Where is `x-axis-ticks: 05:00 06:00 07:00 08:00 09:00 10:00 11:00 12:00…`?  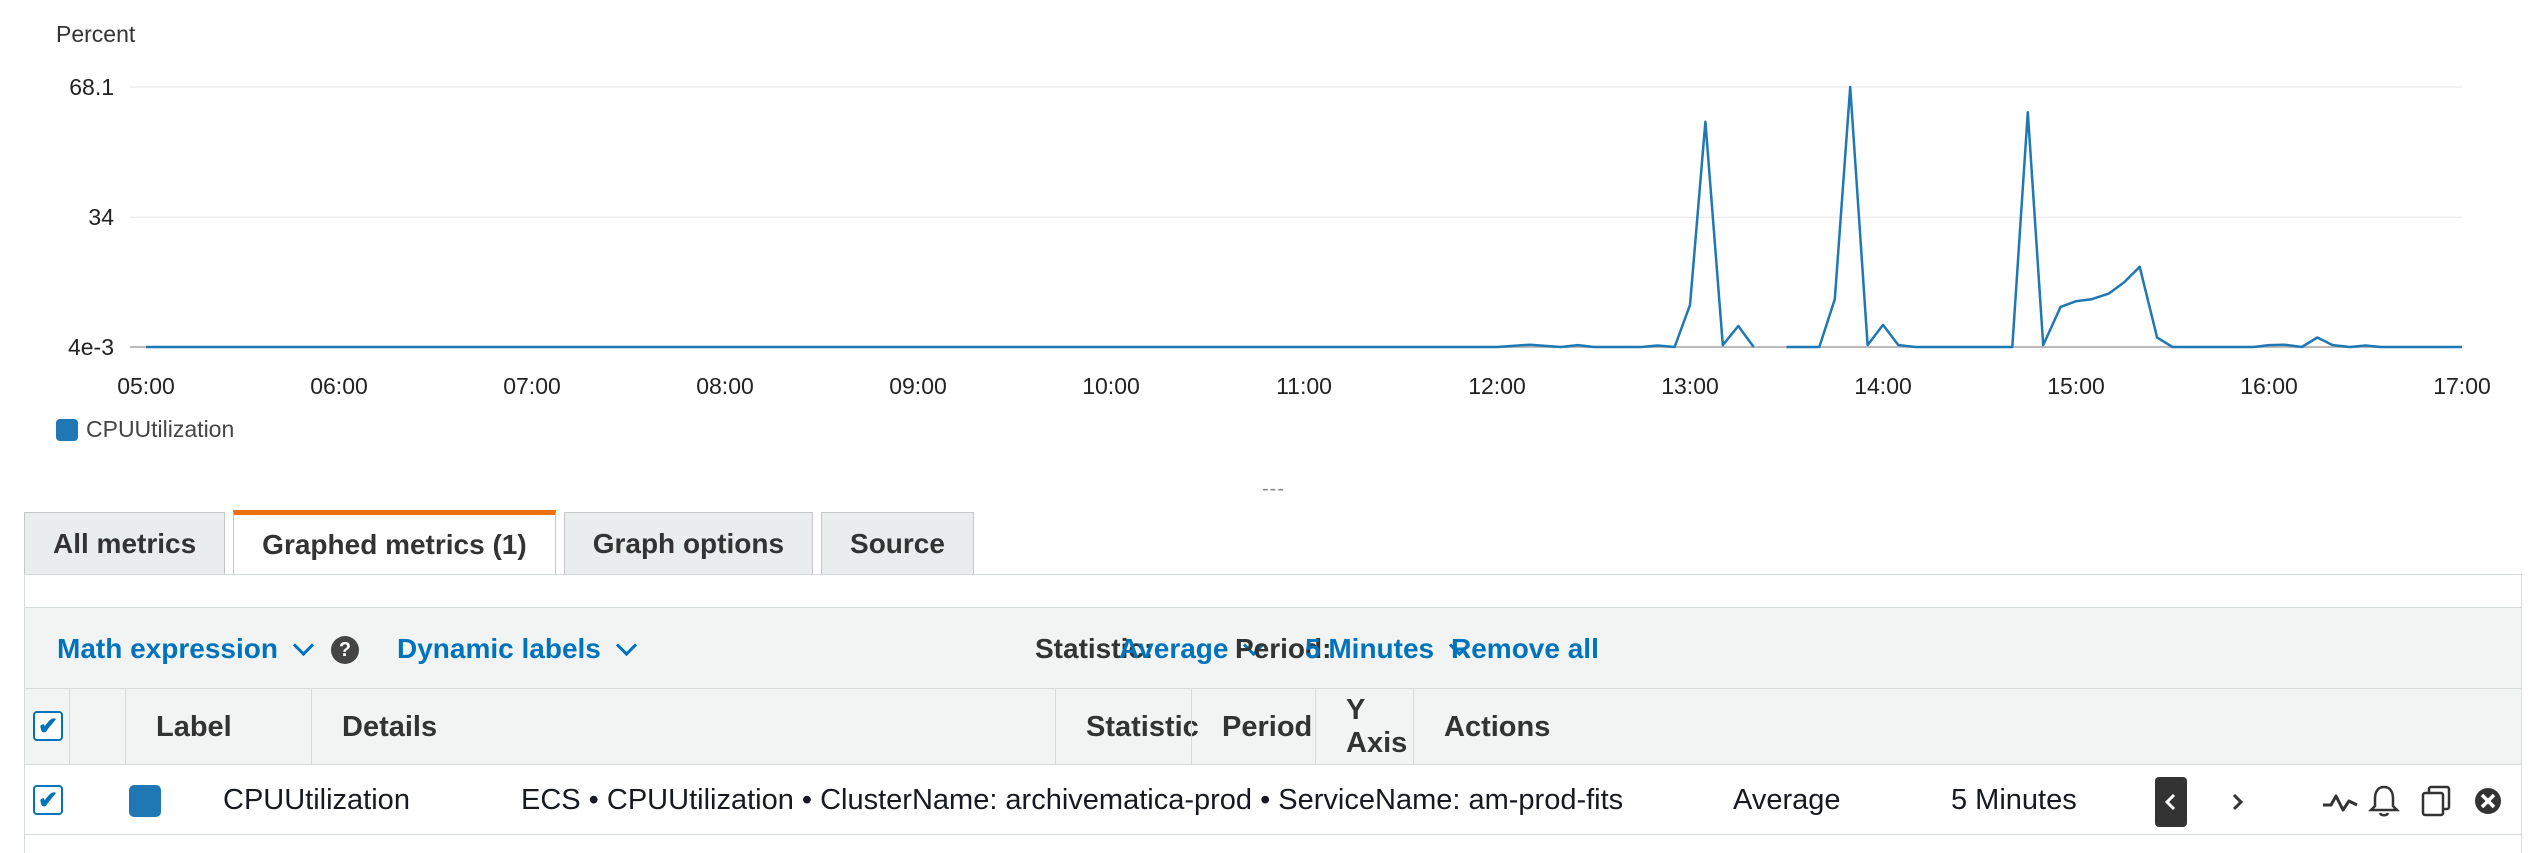
x-axis-ticks: 05:00 06:00 07:00 08:00 09:00 10:00 11:00 12:00… is located at coordinates (1304, 386).